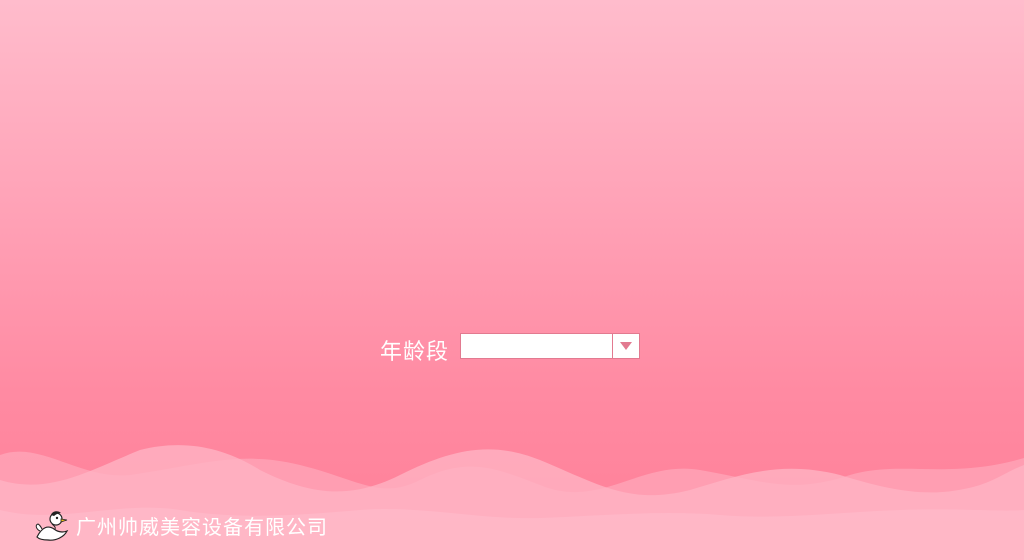  Describe the element at coordinates (550, 346) in the screenshot. I see `age-group-select` at that location.